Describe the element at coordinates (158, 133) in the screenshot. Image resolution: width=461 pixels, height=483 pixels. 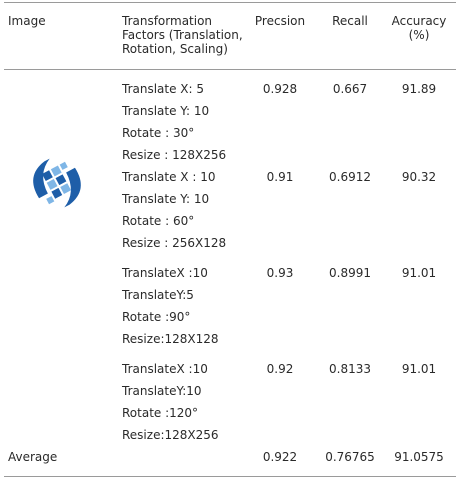
I see `row-1-rotate: Rotate : 30°` at that location.